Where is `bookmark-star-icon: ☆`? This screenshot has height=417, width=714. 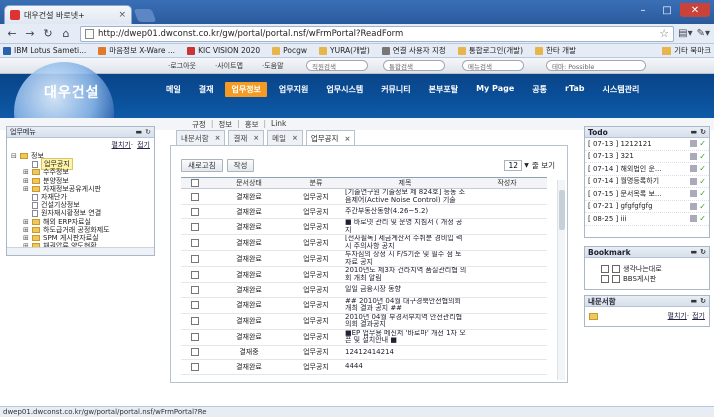 bookmark-star-icon: ☆ is located at coordinates (664, 33).